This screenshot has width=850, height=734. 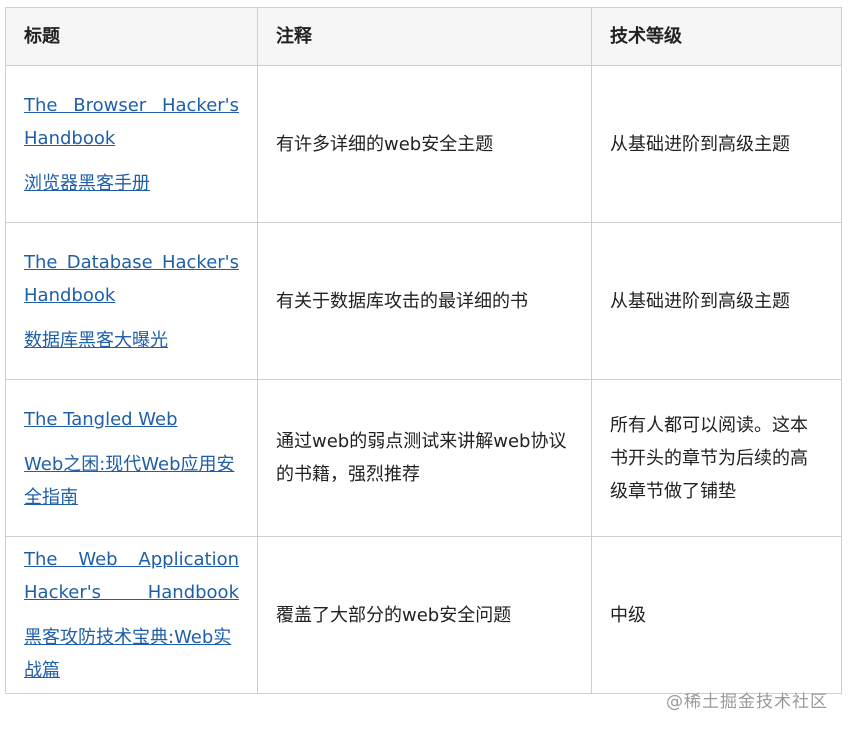 What do you see at coordinates (131, 419) in the screenshot?
I see `book-link-en: The Tangled Web` at bounding box center [131, 419].